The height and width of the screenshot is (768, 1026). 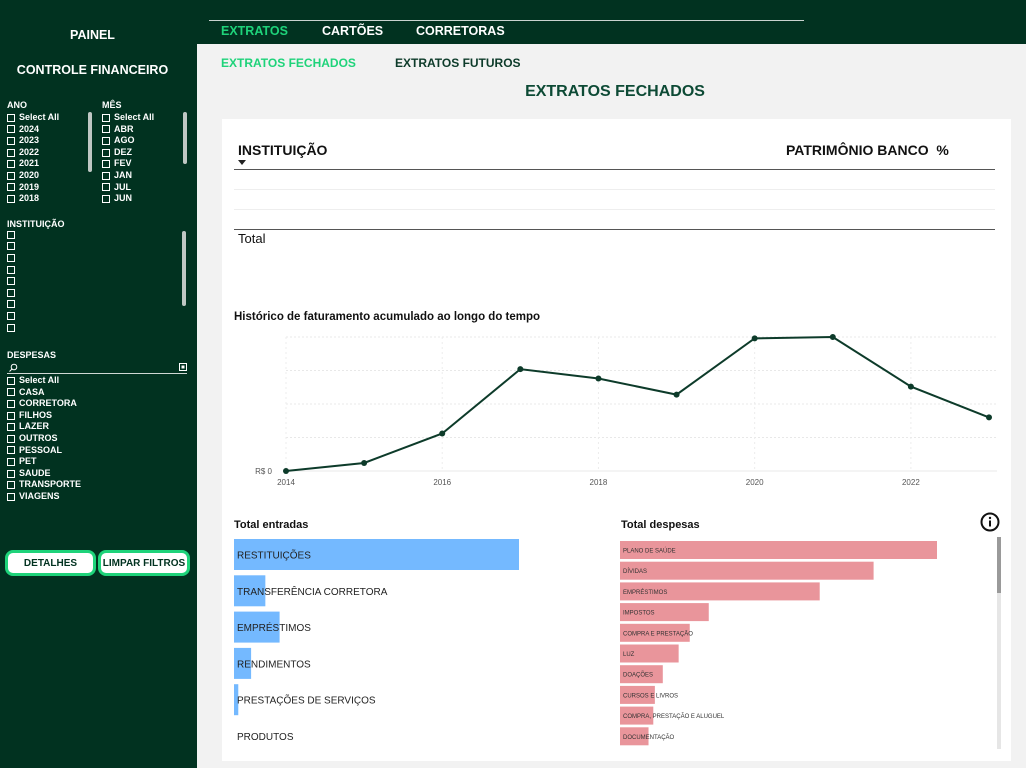 I want to click on detalhes-button: DETALHES, so click(x=50, y=563).